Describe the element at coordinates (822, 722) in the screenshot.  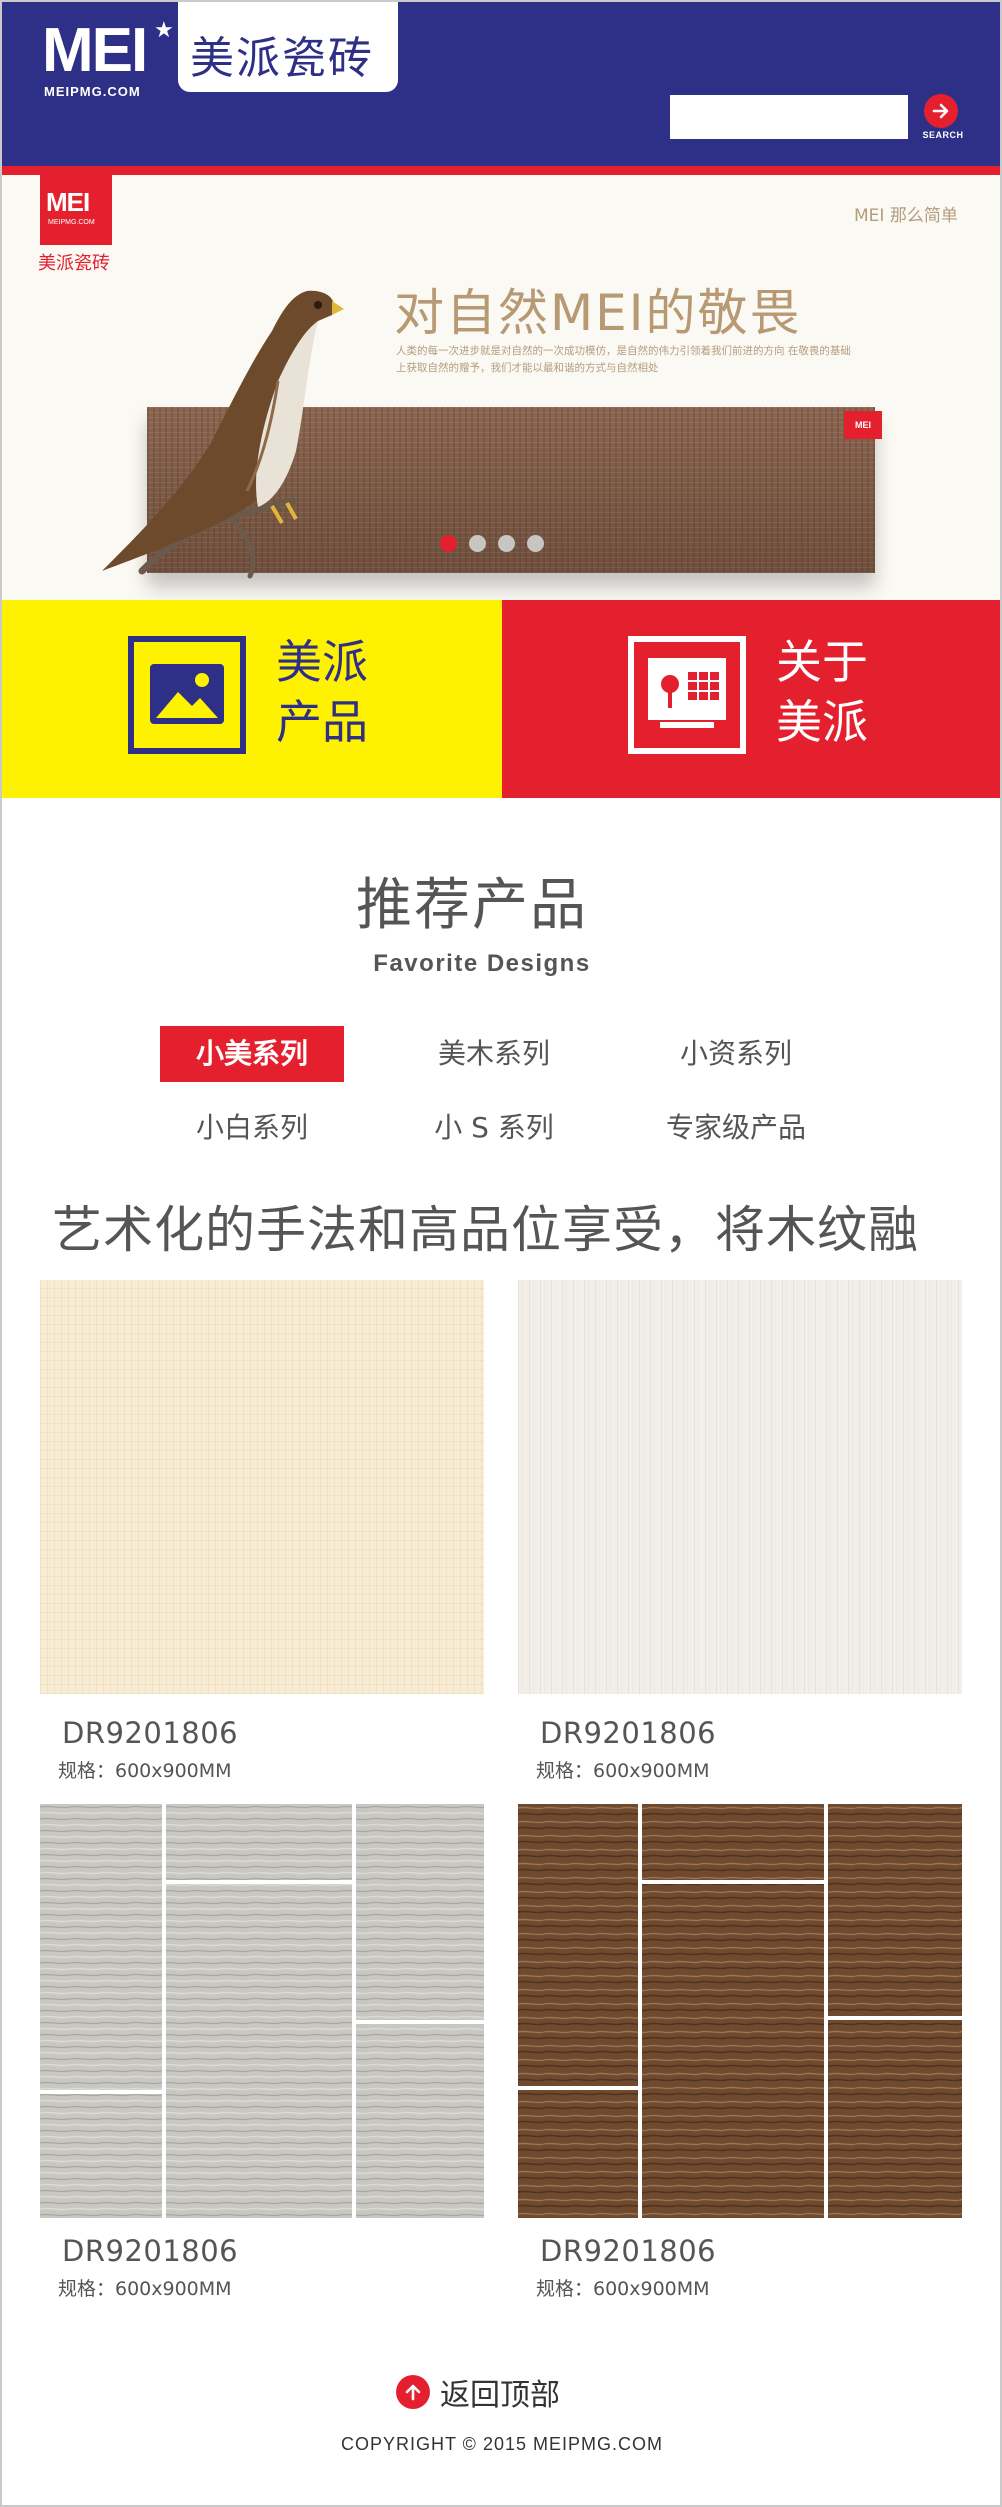
I see `about-tile-line2: 美派` at that location.